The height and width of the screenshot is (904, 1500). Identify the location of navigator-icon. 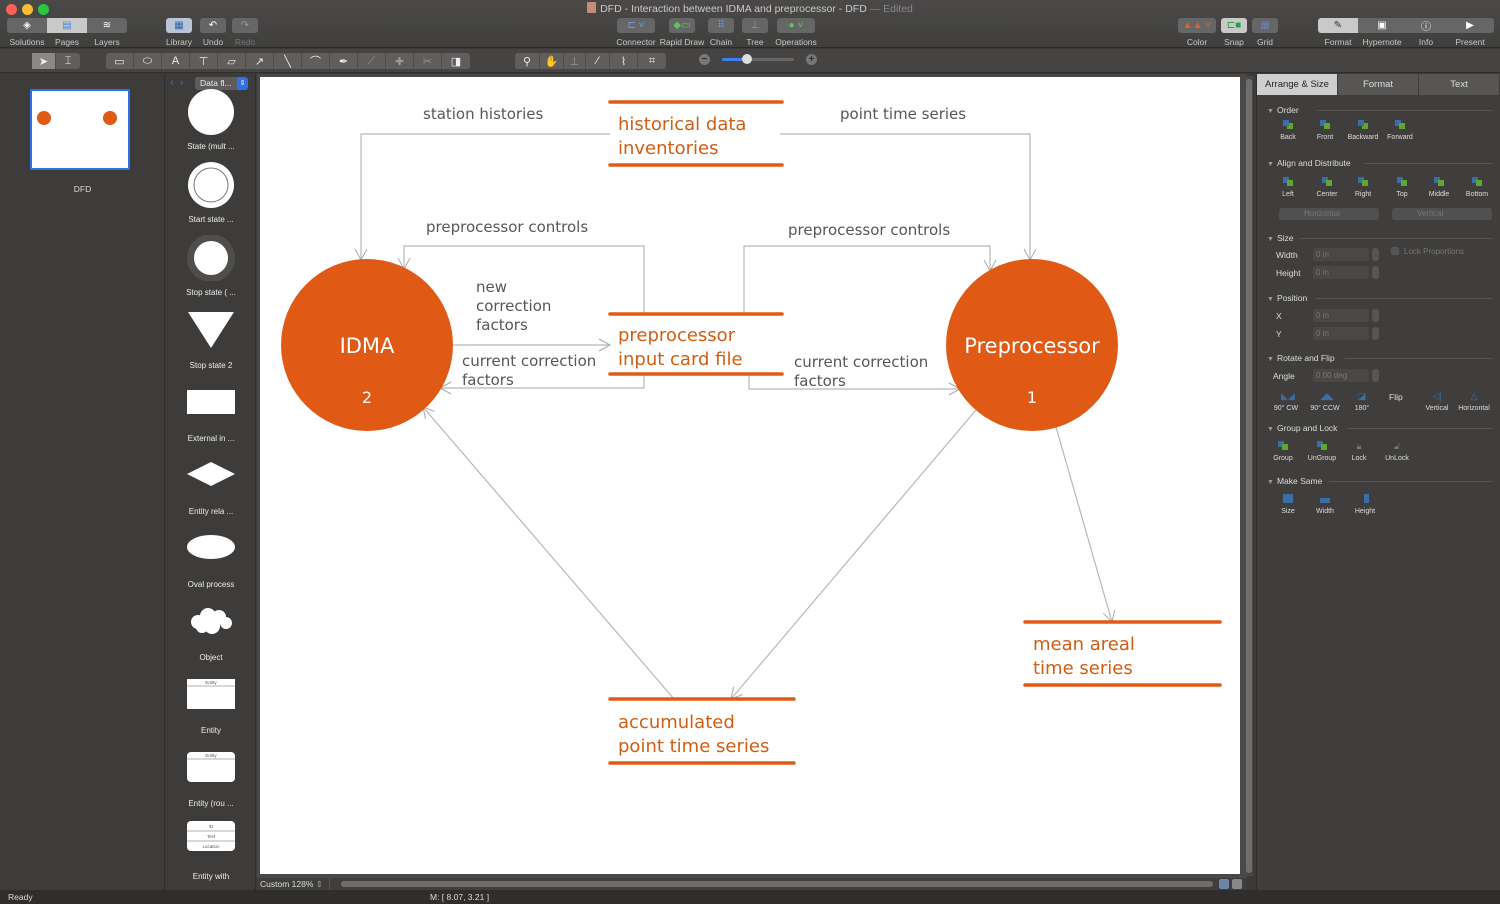
(1224, 884).